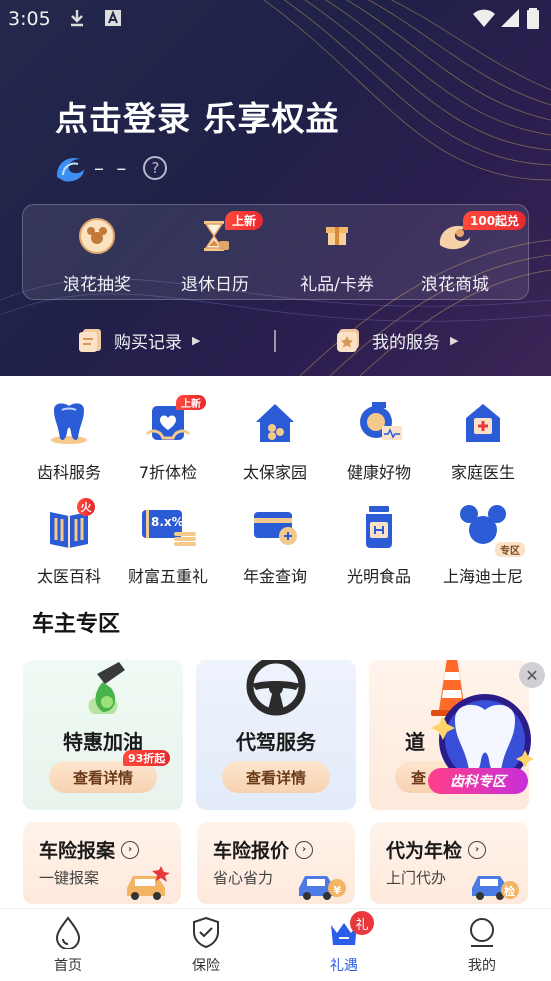  I want to click on tab-me: 我的, so click(482, 945).